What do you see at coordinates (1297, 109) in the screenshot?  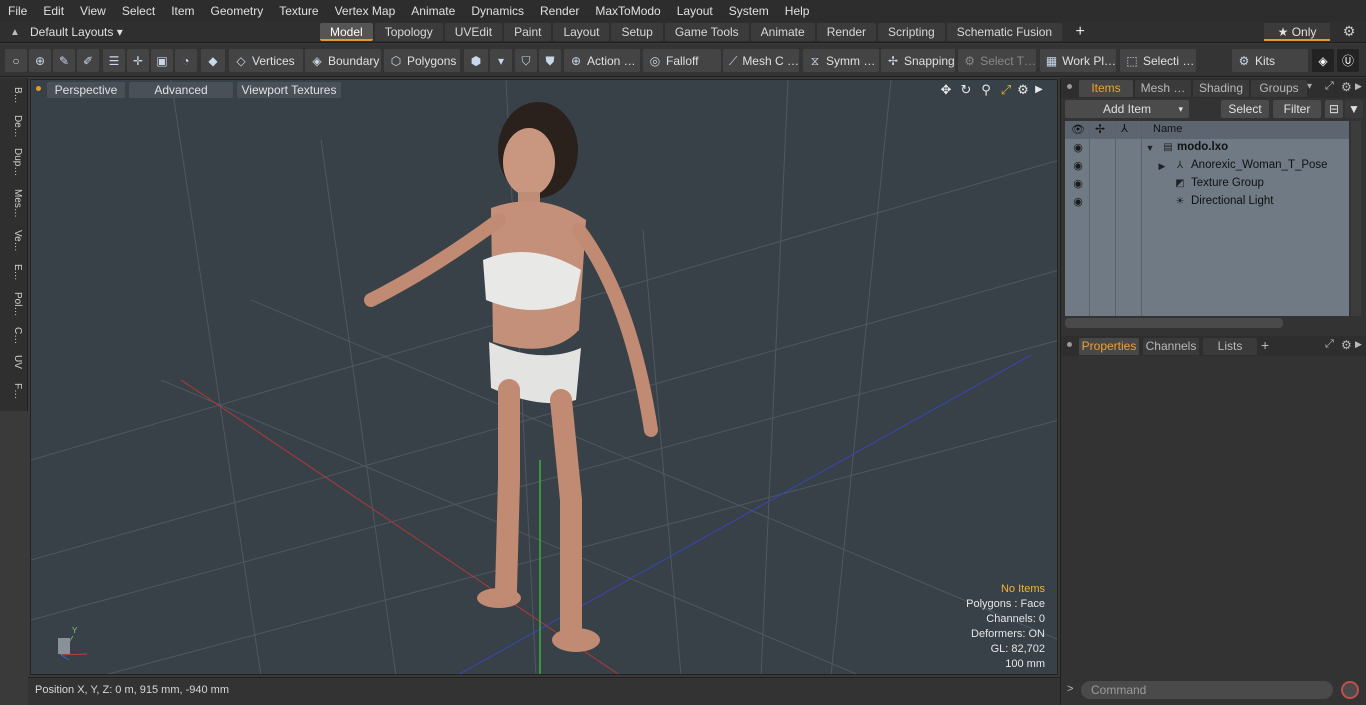 I see `filter-button: Filter` at bounding box center [1297, 109].